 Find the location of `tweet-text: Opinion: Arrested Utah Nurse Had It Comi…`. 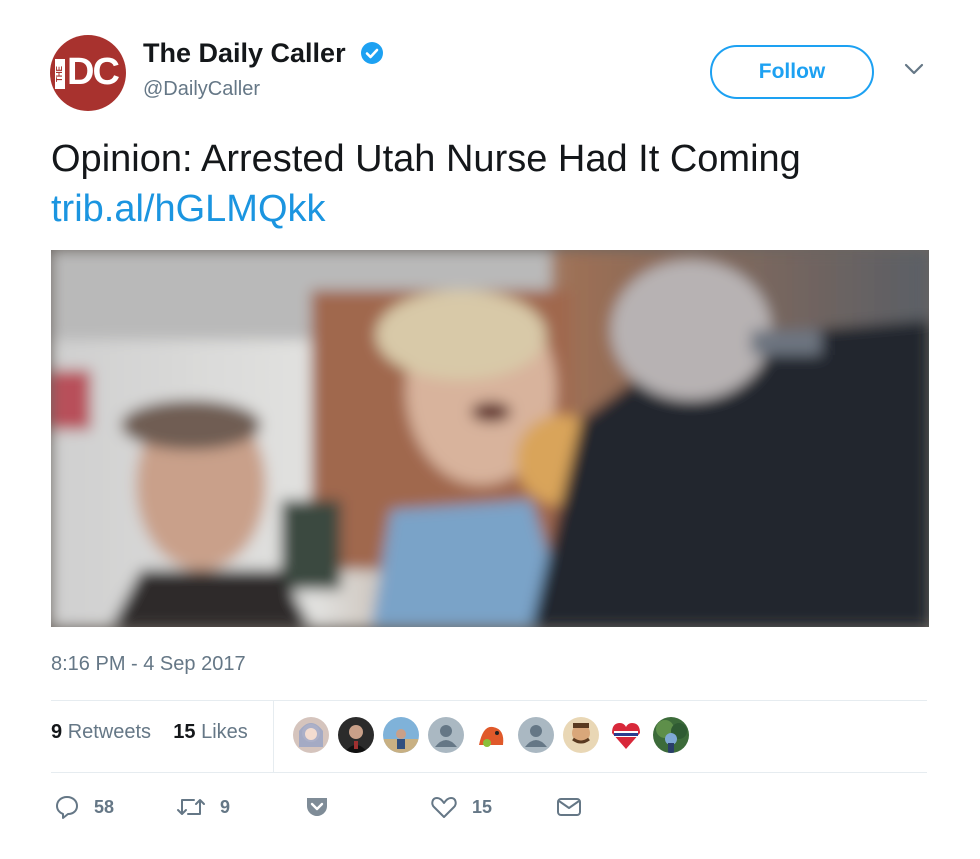

tweet-text: Opinion: Arrested Utah Nurse Had It Comi… is located at coordinates (426, 159).